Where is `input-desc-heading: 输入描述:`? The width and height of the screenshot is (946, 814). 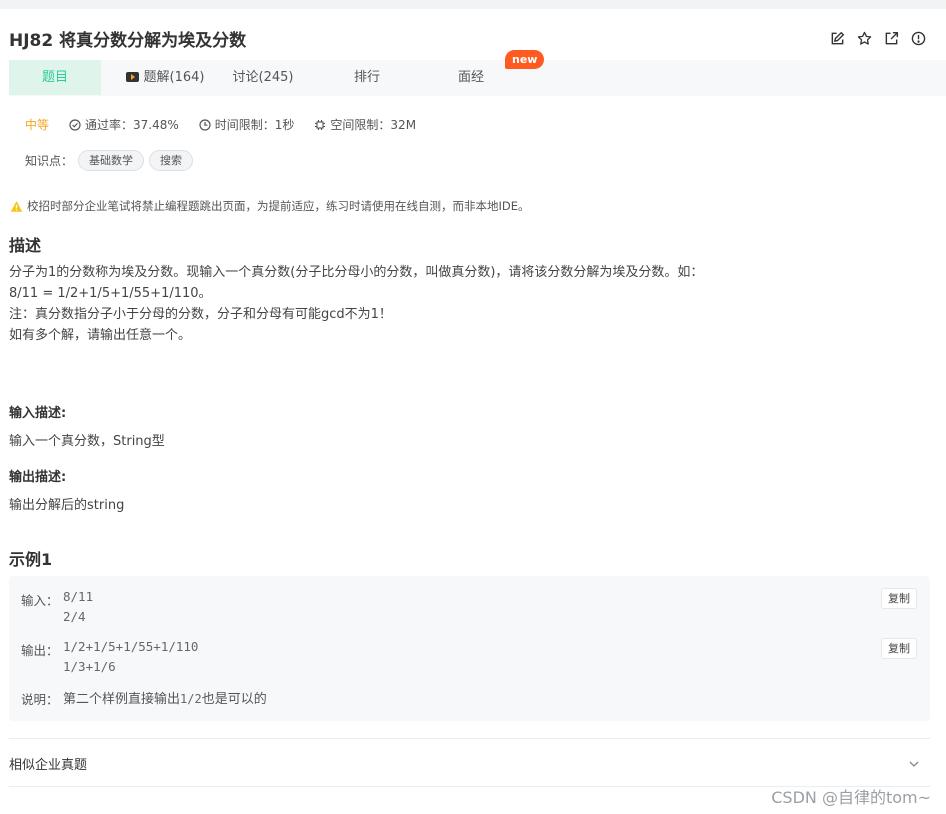
input-desc-heading: 输入描述: is located at coordinates (38, 413).